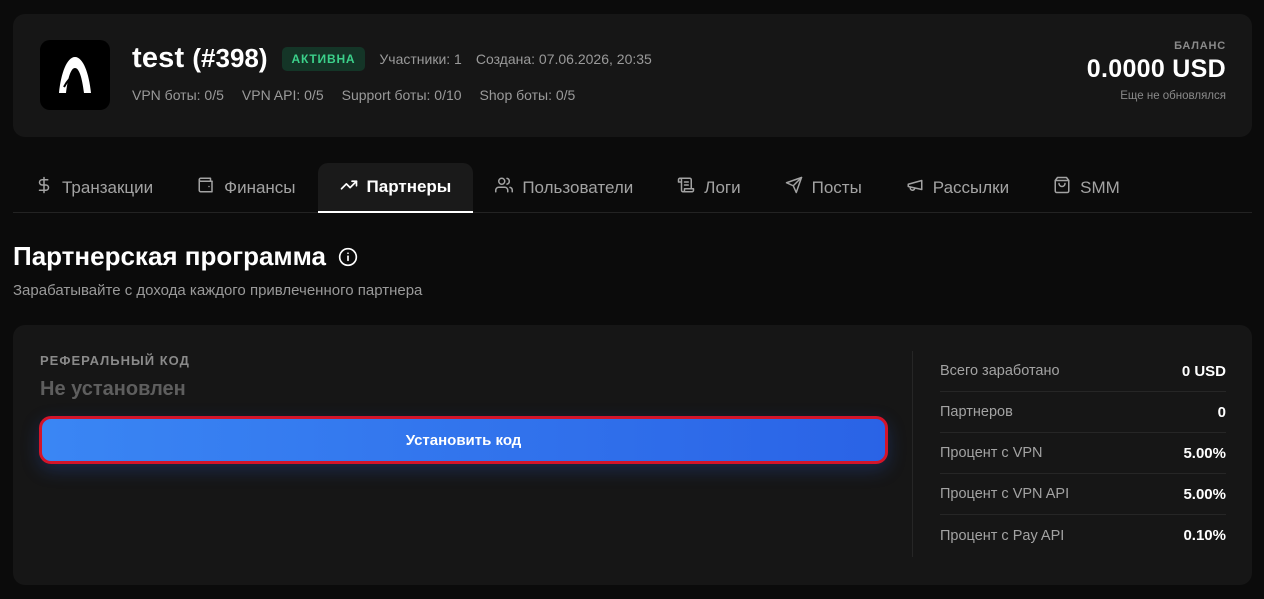  I want to click on balance-value: 0.0000 USD, so click(1156, 69).